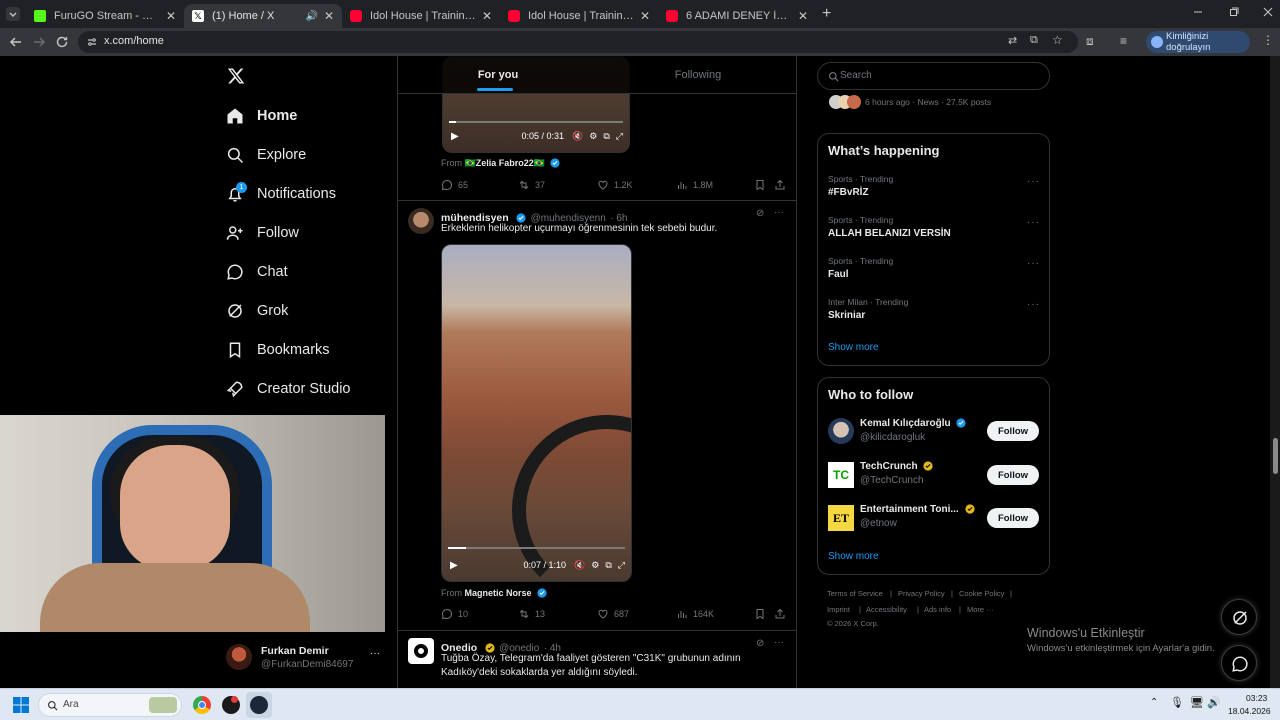 The height and width of the screenshot is (720, 1280). What do you see at coordinates (1268, 40) in the screenshot?
I see `browser-menu-icon: ⋮` at bounding box center [1268, 40].